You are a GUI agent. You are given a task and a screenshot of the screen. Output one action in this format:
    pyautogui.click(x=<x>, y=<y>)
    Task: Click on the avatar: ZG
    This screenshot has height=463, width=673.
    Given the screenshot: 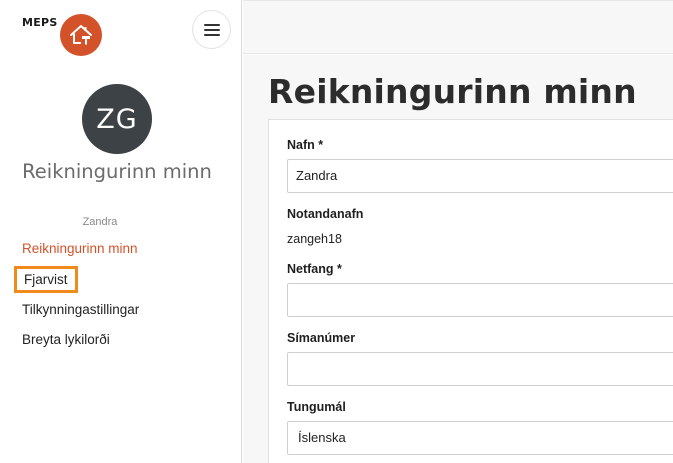 What is the action you would take?
    pyautogui.click(x=117, y=119)
    